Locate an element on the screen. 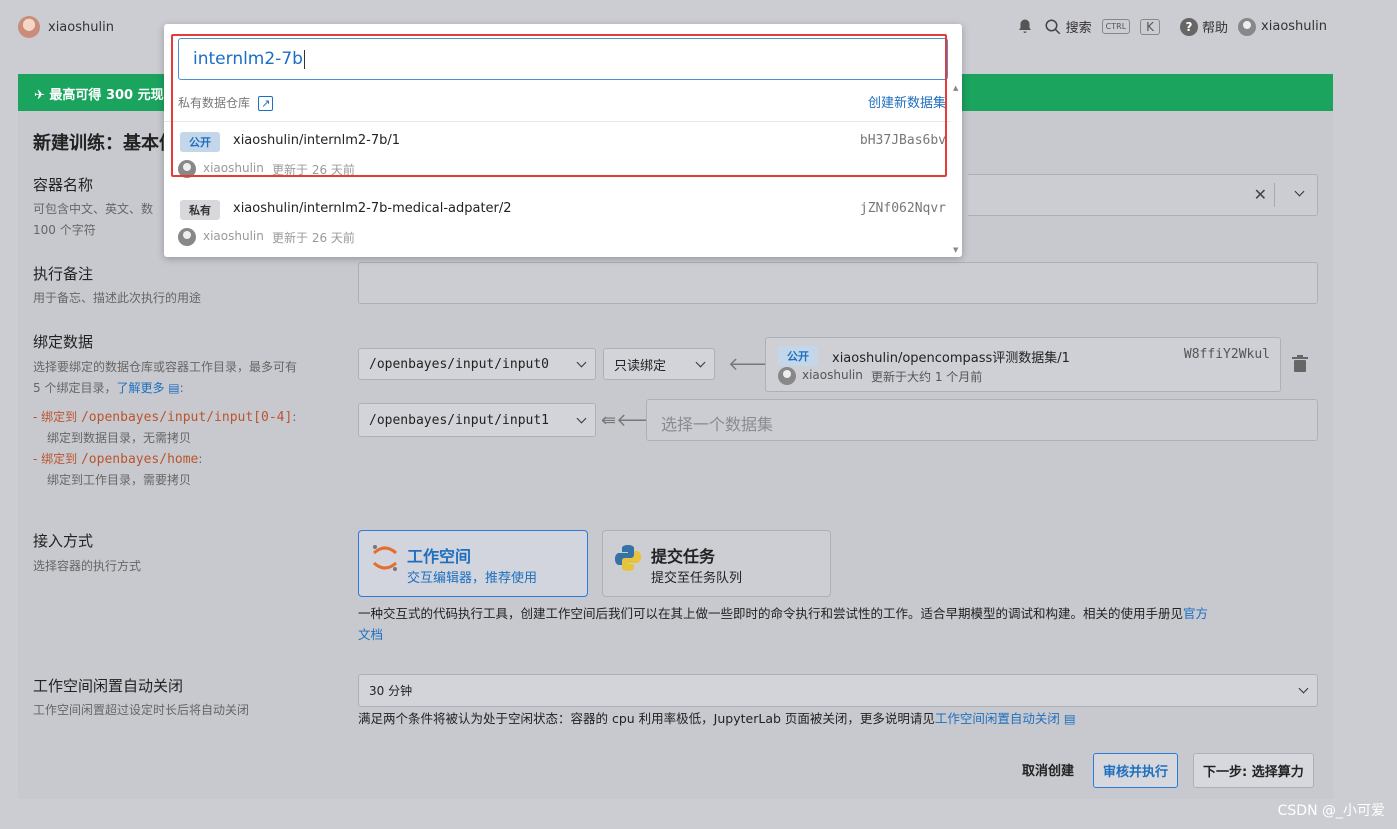 Image resolution: width=1397 pixels, height=829 pixels. bind-path-1-value: /openbayes/input/input0 is located at coordinates (459, 364).